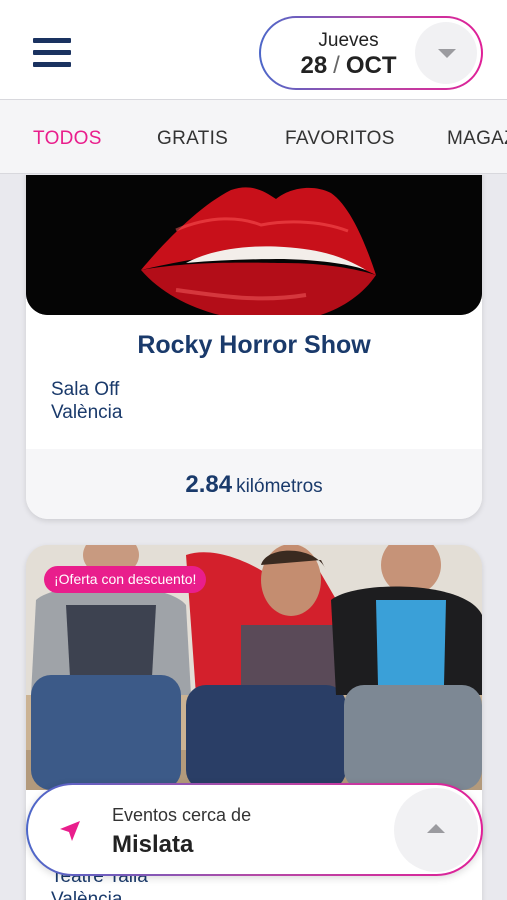  What do you see at coordinates (192, 139) in the screenshot?
I see `tab-gratis: GRATIS` at bounding box center [192, 139].